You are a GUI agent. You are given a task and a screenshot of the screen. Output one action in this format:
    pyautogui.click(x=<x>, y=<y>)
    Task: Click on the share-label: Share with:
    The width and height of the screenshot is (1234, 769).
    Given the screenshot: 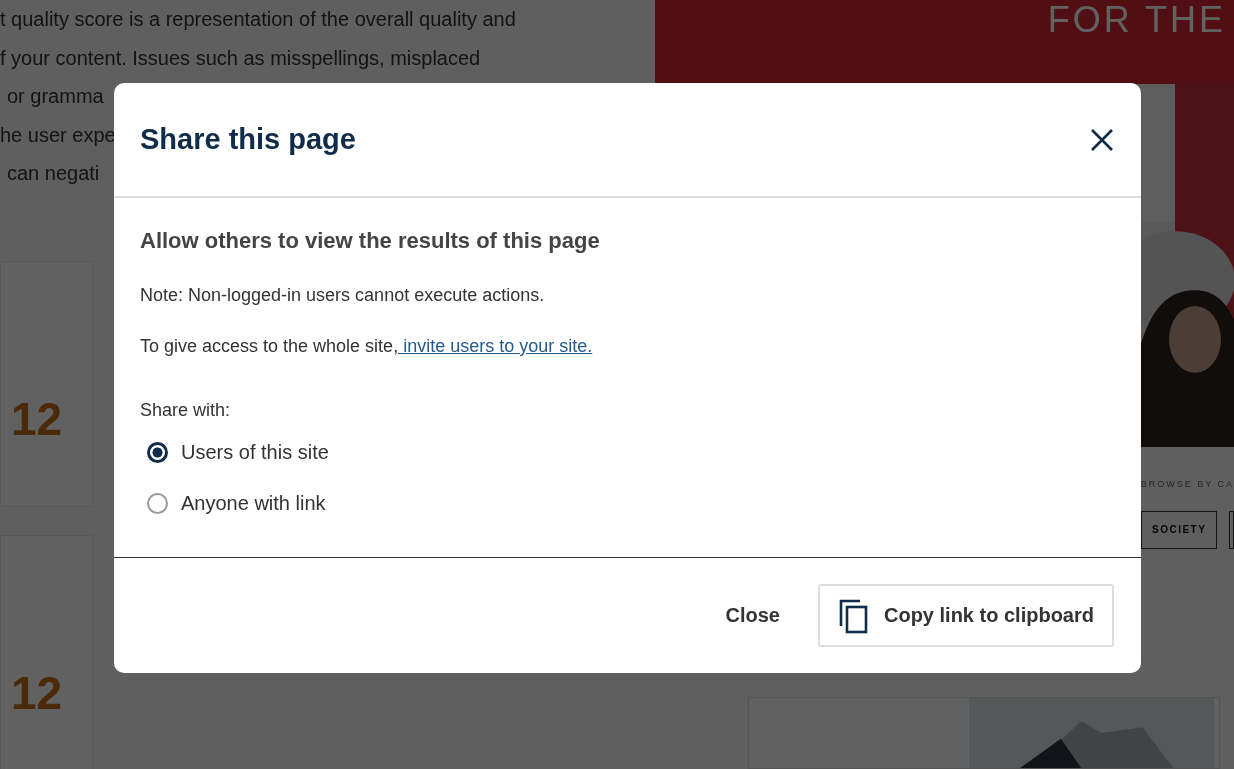 What is the action you would take?
    pyautogui.click(x=185, y=410)
    